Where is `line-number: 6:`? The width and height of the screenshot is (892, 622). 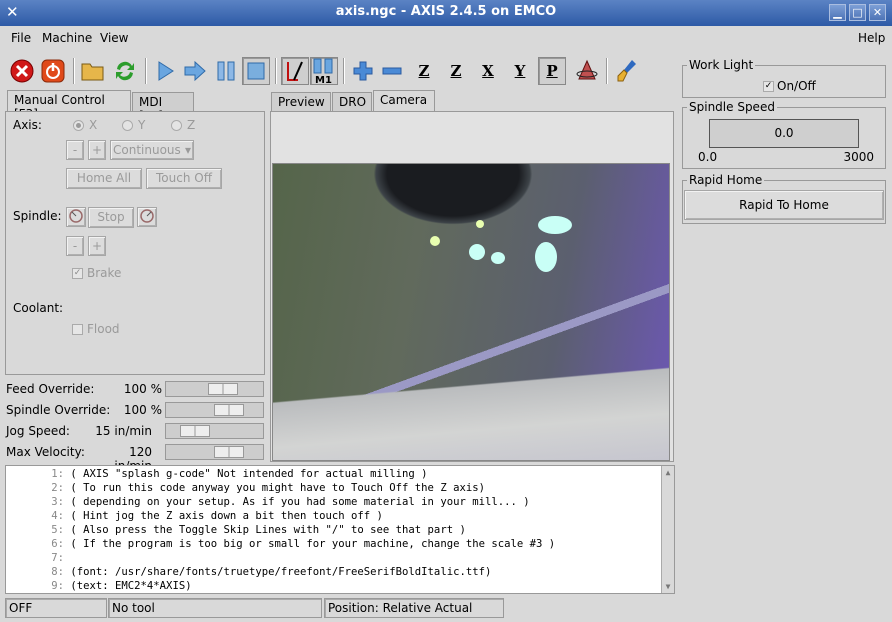
line-number: 6: is located at coordinates (57, 544).